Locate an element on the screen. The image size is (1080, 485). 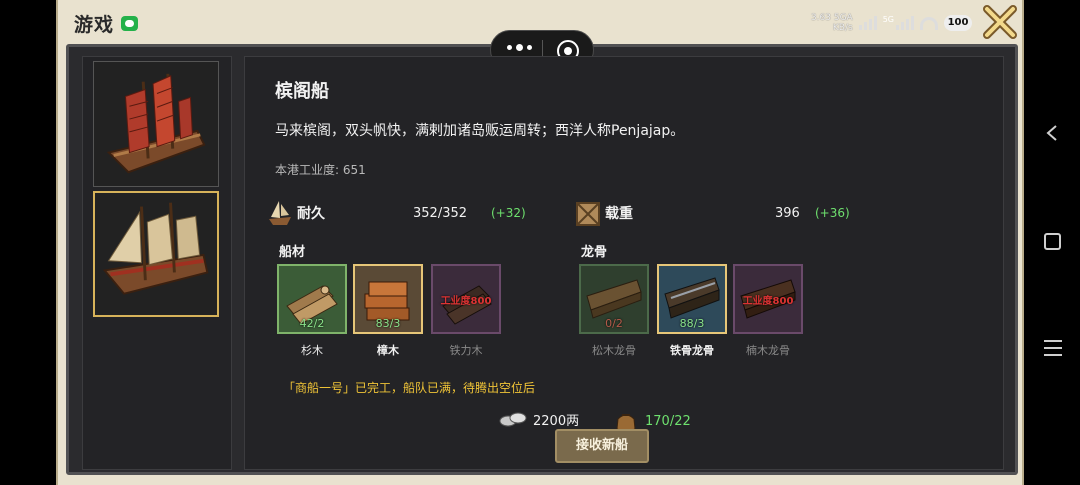
material-count: 0/2 is located at coordinates (614, 323).